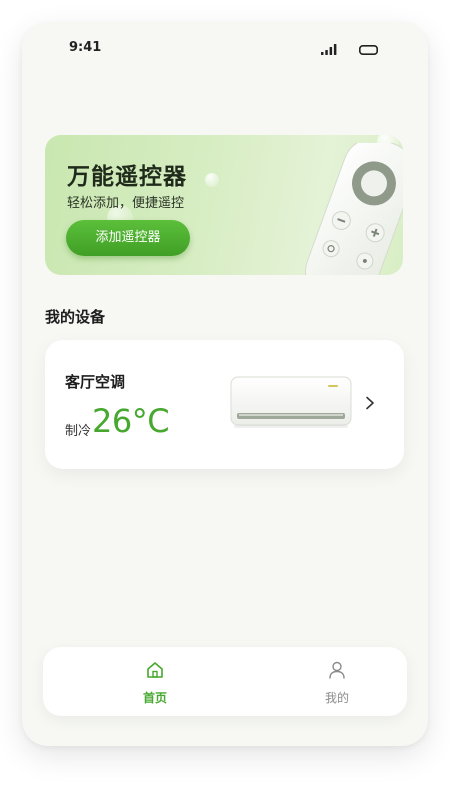 The image size is (450, 800). Describe the element at coordinates (329, 49) in the screenshot. I see `signal-icon` at that location.